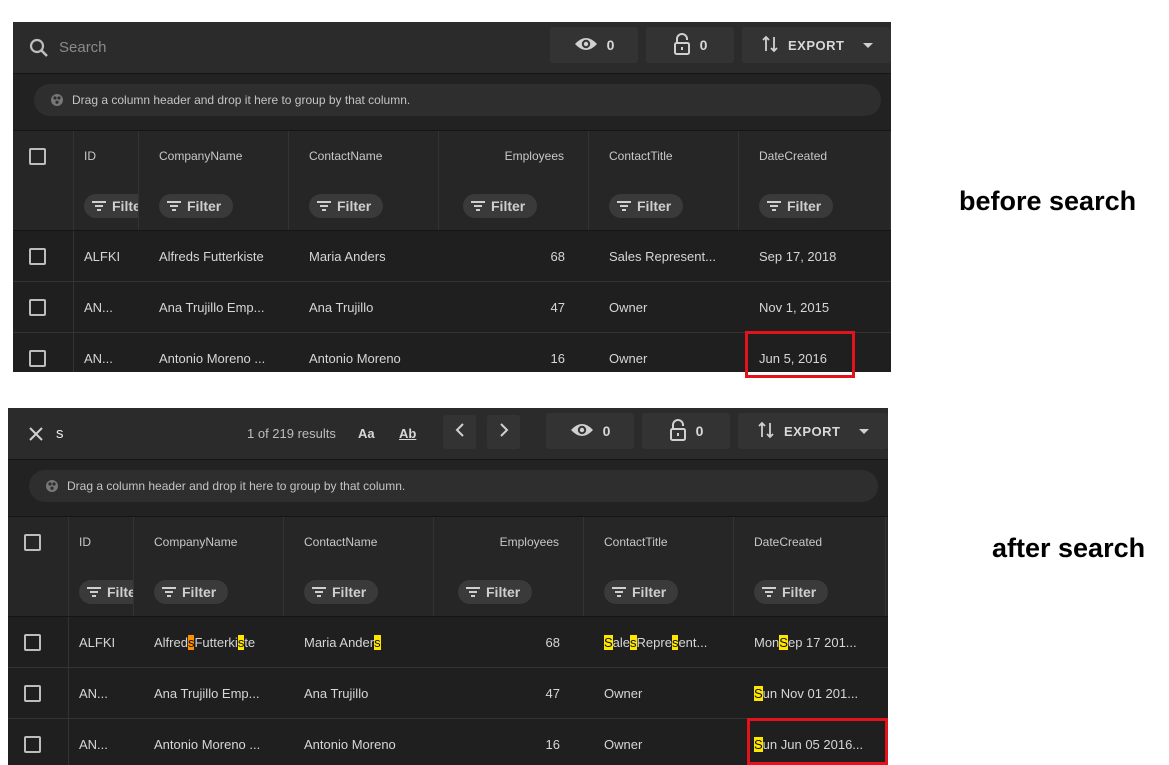 The width and height of the screenshot is (1169, 765). Describe the element at coordinates (868, 45) in the screenshot. I see `chevron-down-icon` at that location.